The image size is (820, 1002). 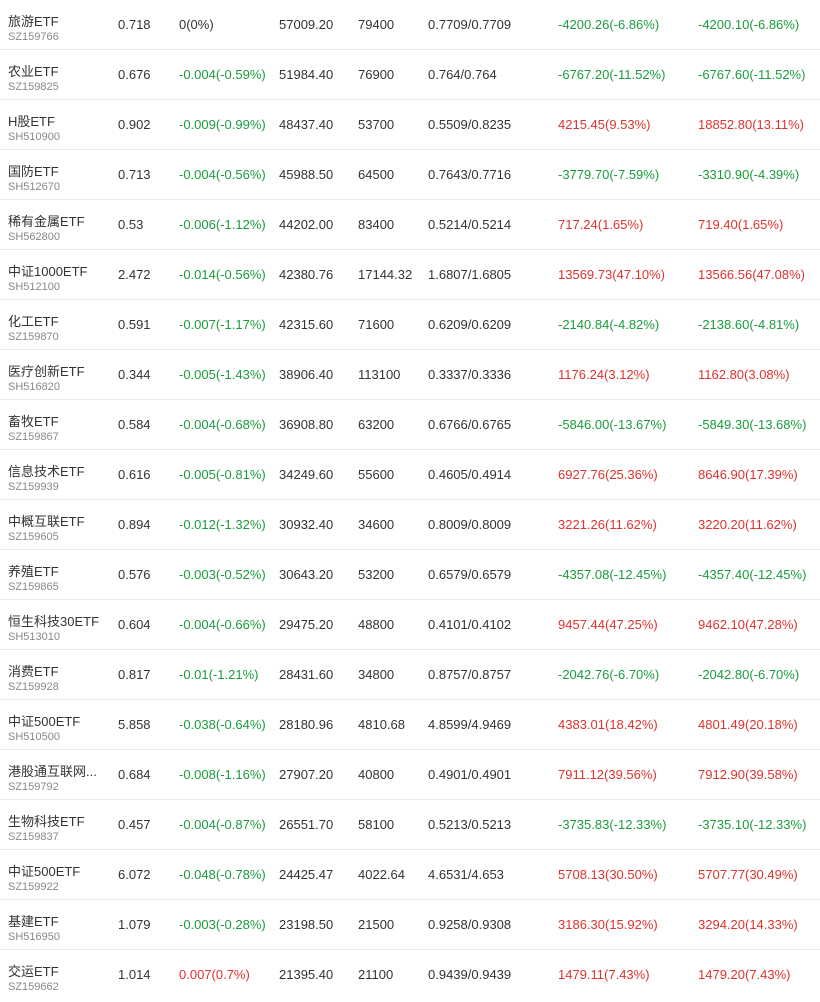 I want to click on fund-name: 国防ETF, so click(x=33, y=171).